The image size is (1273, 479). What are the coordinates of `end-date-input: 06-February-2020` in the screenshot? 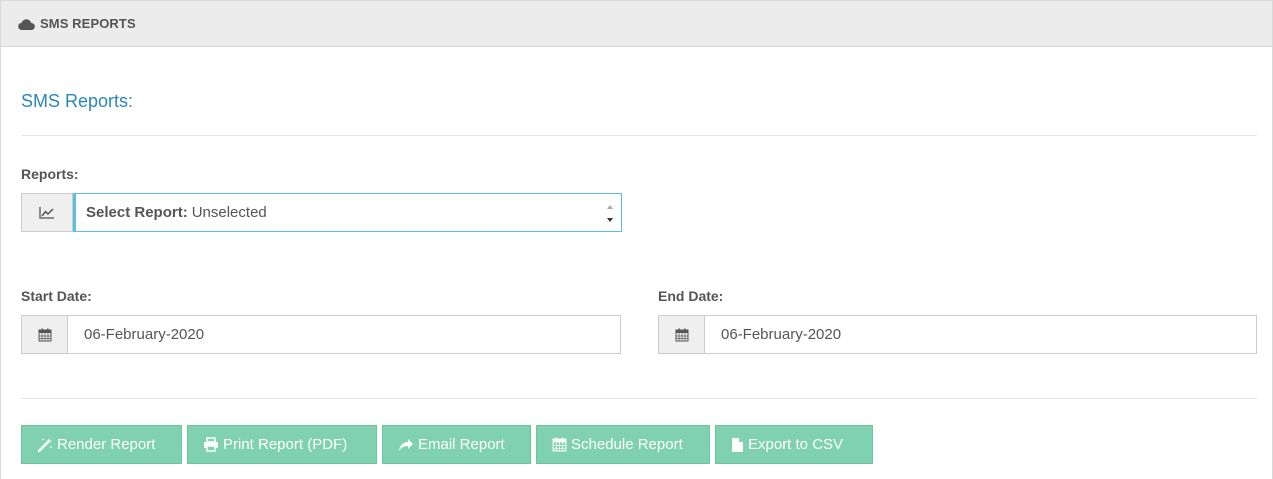 It's located at (981, 334).